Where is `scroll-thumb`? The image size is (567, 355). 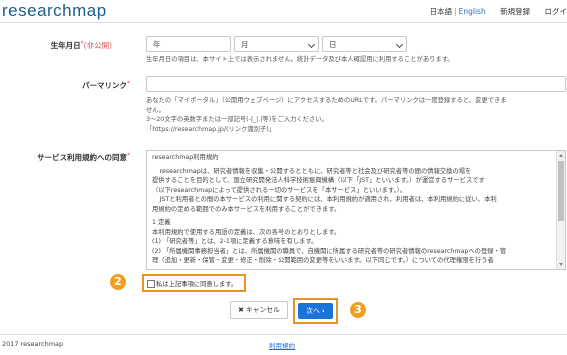
scroll-thumb is located at coordinates (561, 191).